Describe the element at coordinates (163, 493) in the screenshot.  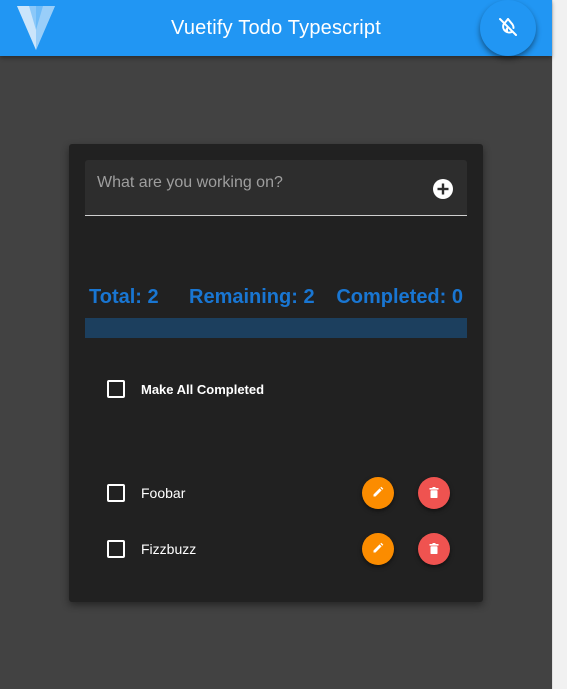
I see `todo-text: Foobar` at that location.